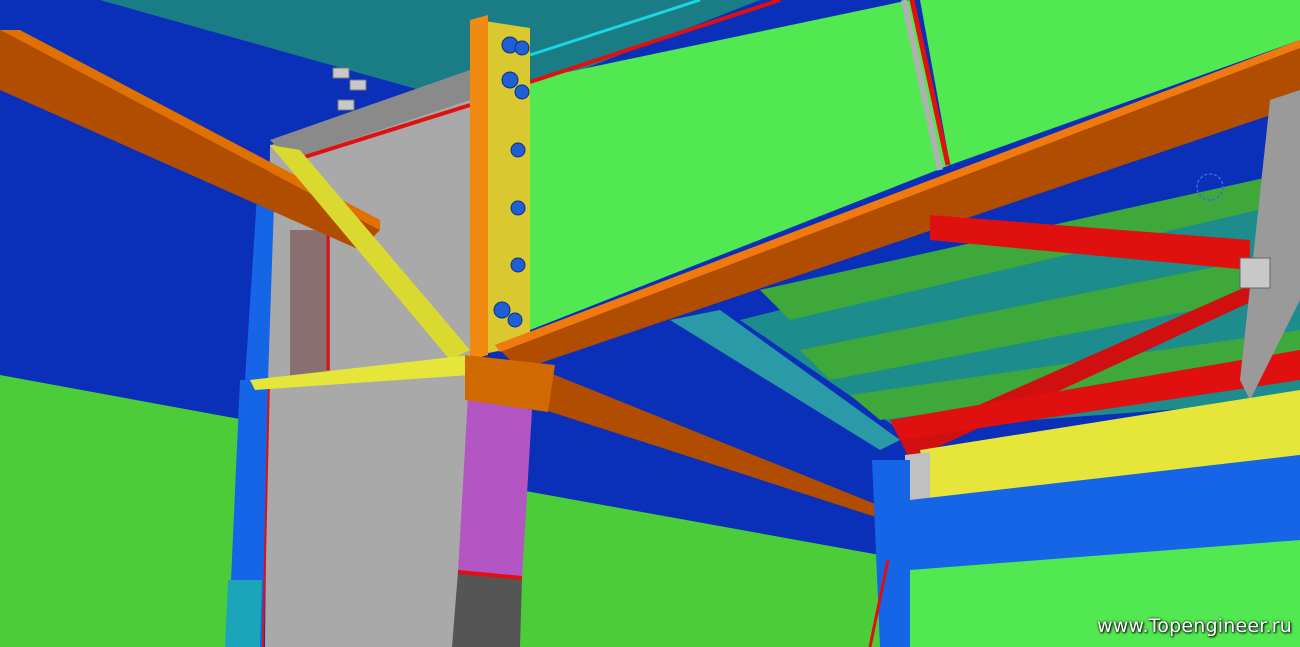  Describe the element at coordinates (487, 609) in the screenshot. I see `dark-stub-base` at that location.